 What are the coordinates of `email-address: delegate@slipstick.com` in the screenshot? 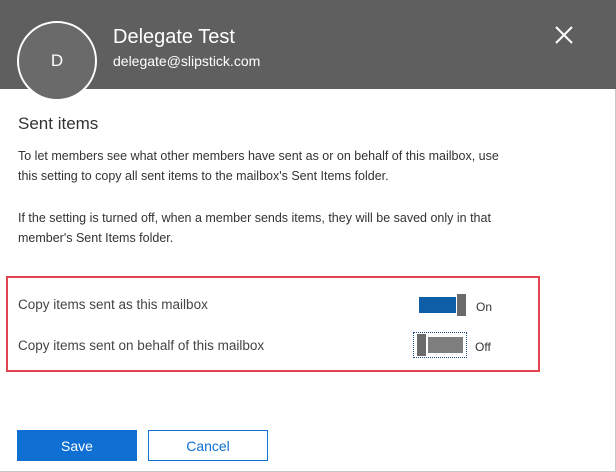 It's located at (187, 61).